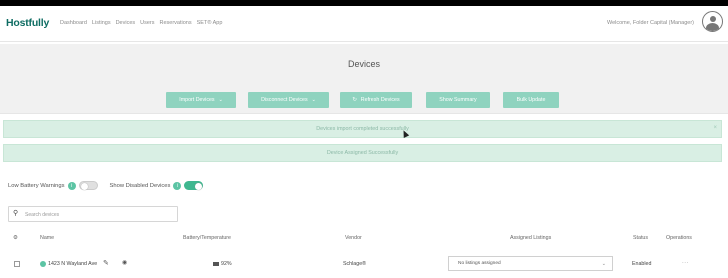 Image resolution: width=728 pixels, height=278 pixels. I want to click on column-header-name: Name, so click(47, 238).